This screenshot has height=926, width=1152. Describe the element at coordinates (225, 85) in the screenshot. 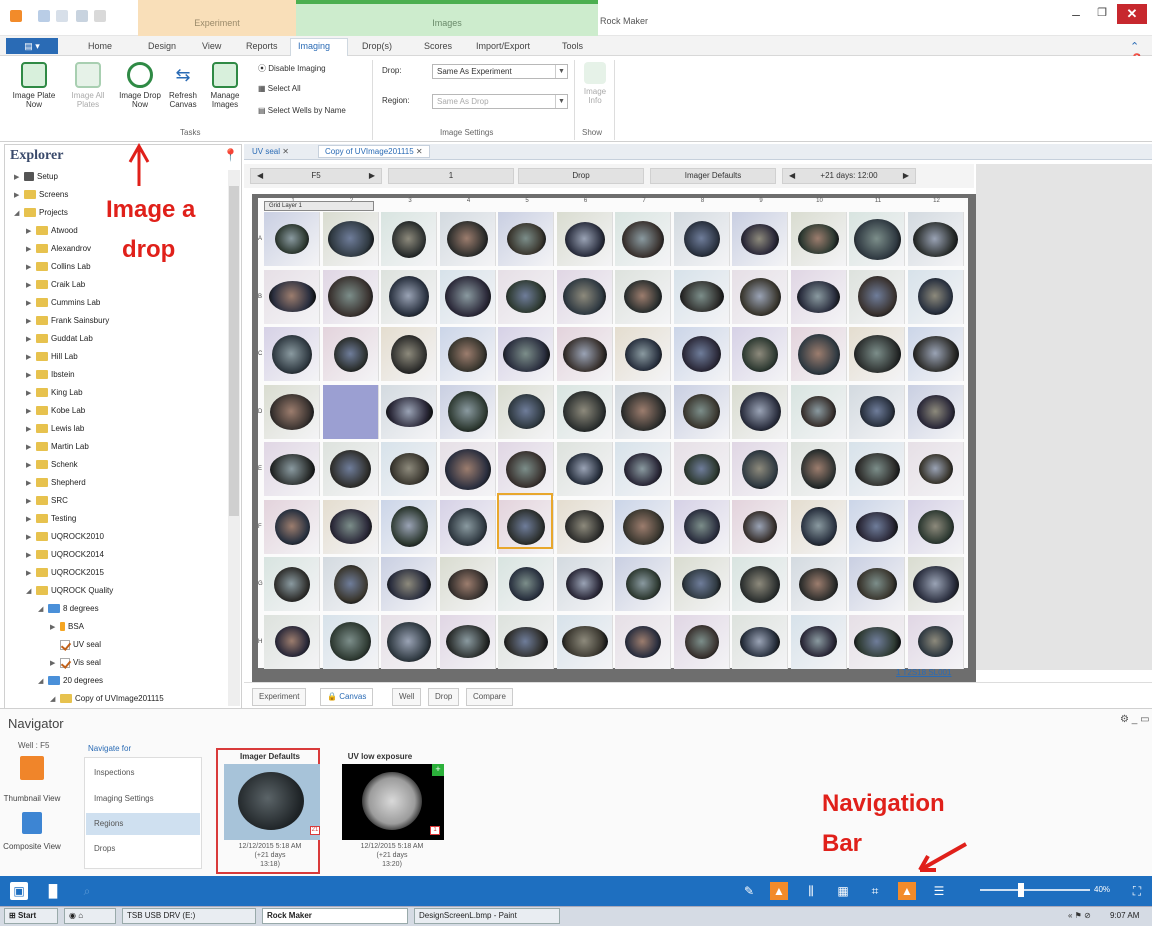

I see `manage-images-button: Manage Images` at that location.